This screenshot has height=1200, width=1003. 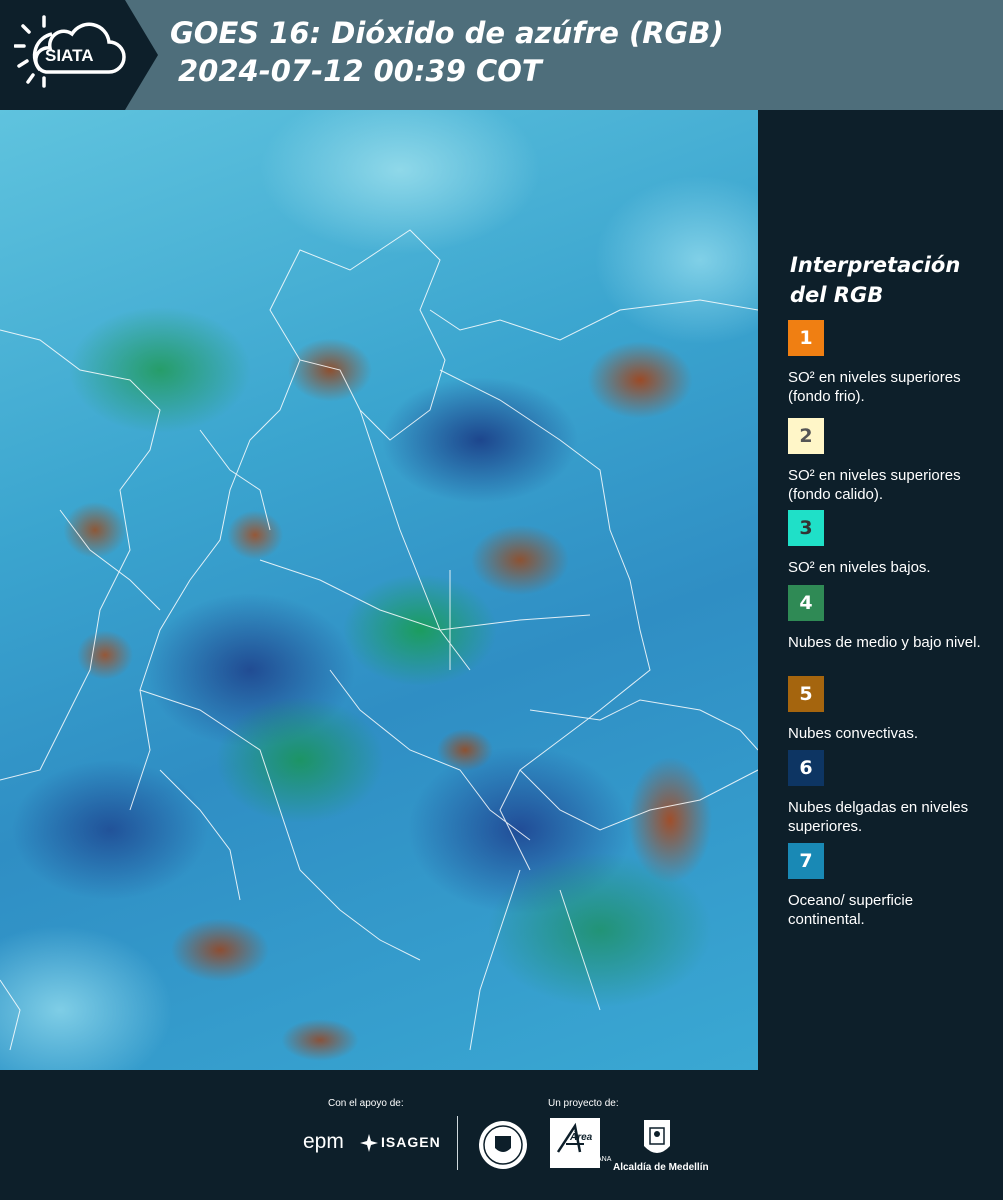 I want to click on project-label: Un proyecto de:, so click(x=583, y=1103).